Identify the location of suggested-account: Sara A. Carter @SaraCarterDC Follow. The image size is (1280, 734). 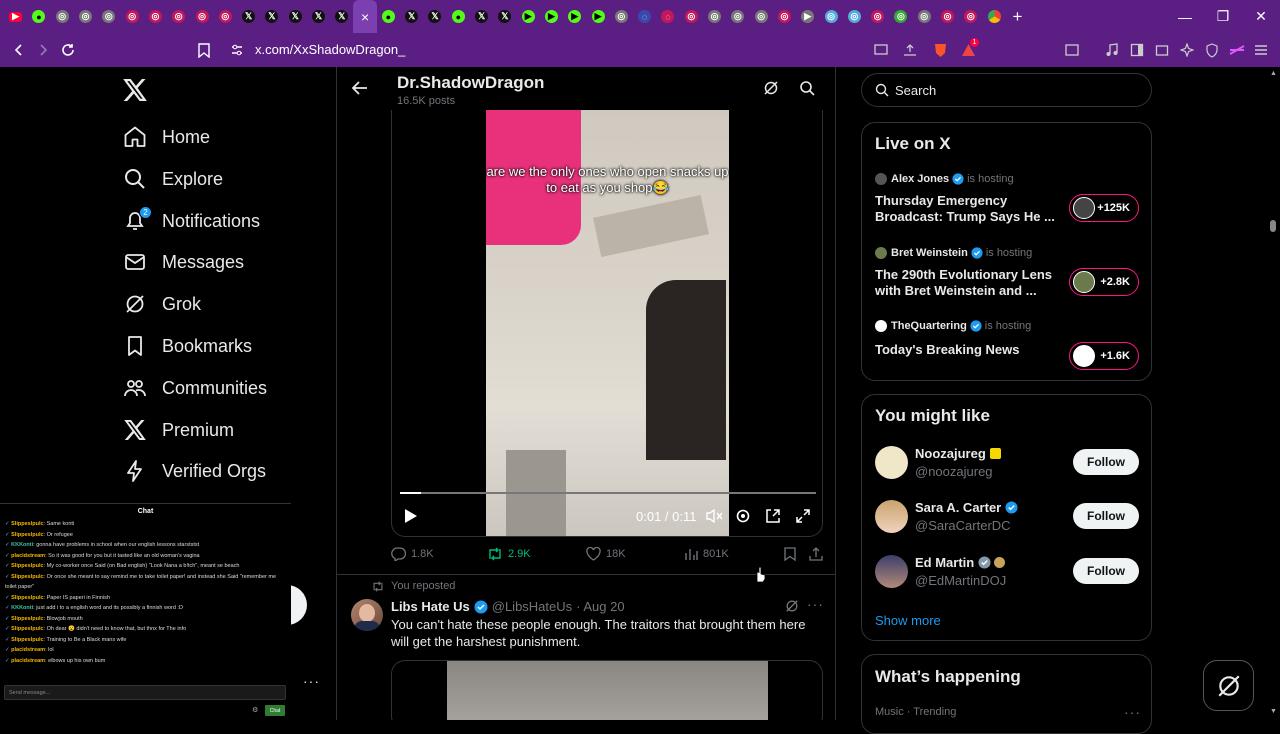
(1007, 518).